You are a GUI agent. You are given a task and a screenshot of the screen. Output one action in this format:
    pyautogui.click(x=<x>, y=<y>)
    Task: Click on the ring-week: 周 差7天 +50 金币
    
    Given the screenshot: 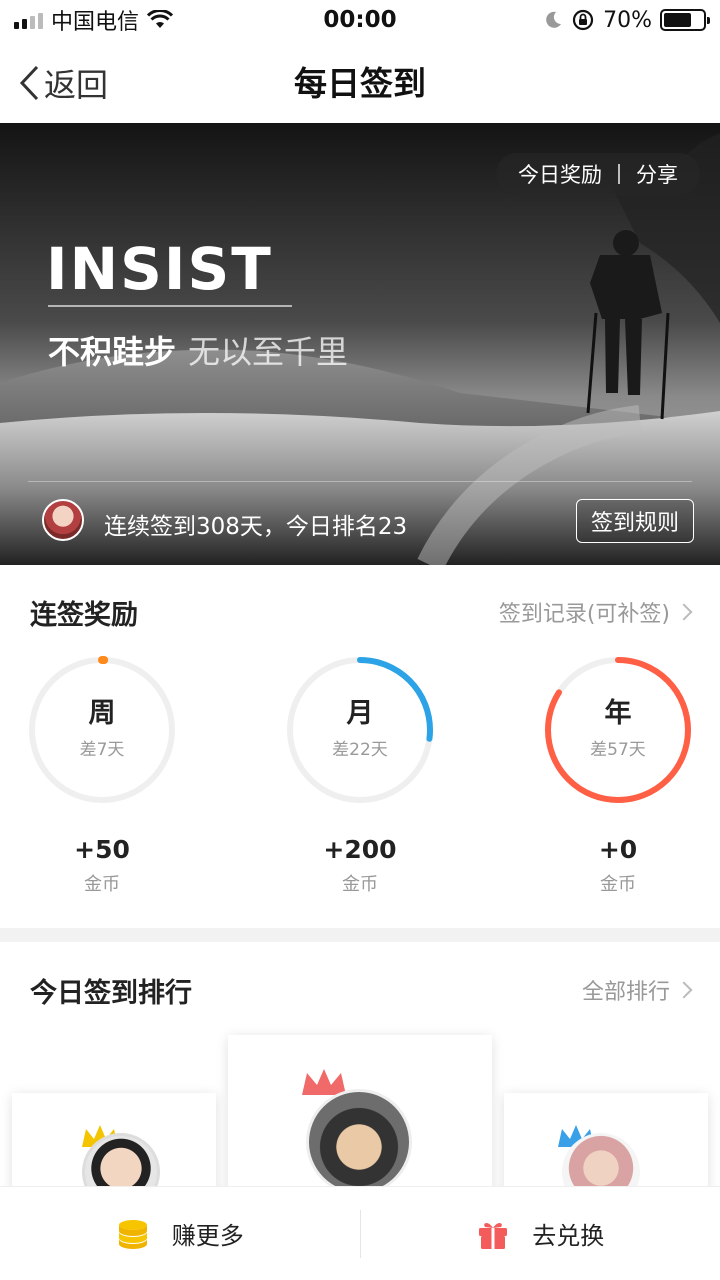 What is the action you would take?
    pyautogui.click(x=102, y=775)
    